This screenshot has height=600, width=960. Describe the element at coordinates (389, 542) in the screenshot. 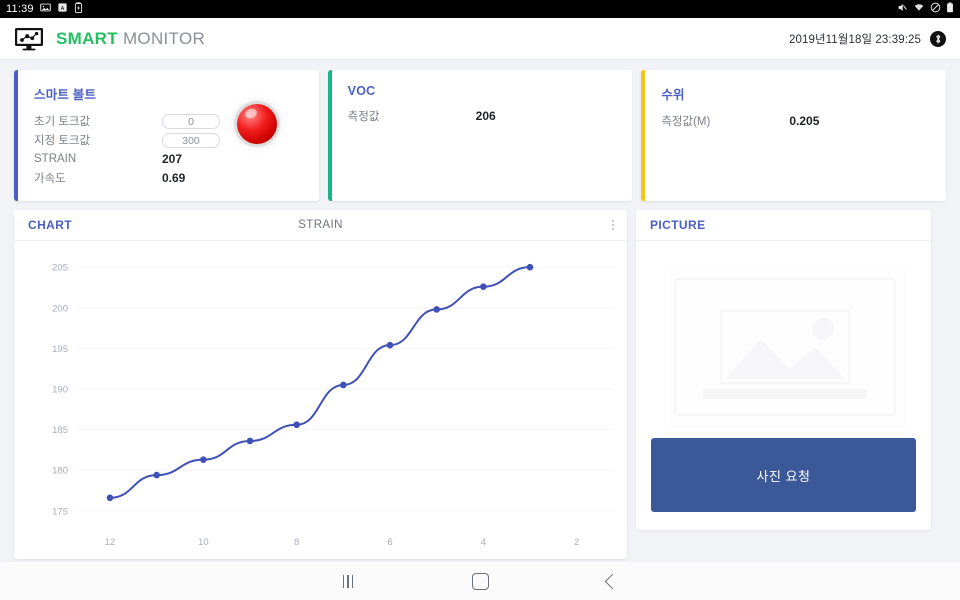

I see `svg-text: 6` at that location.